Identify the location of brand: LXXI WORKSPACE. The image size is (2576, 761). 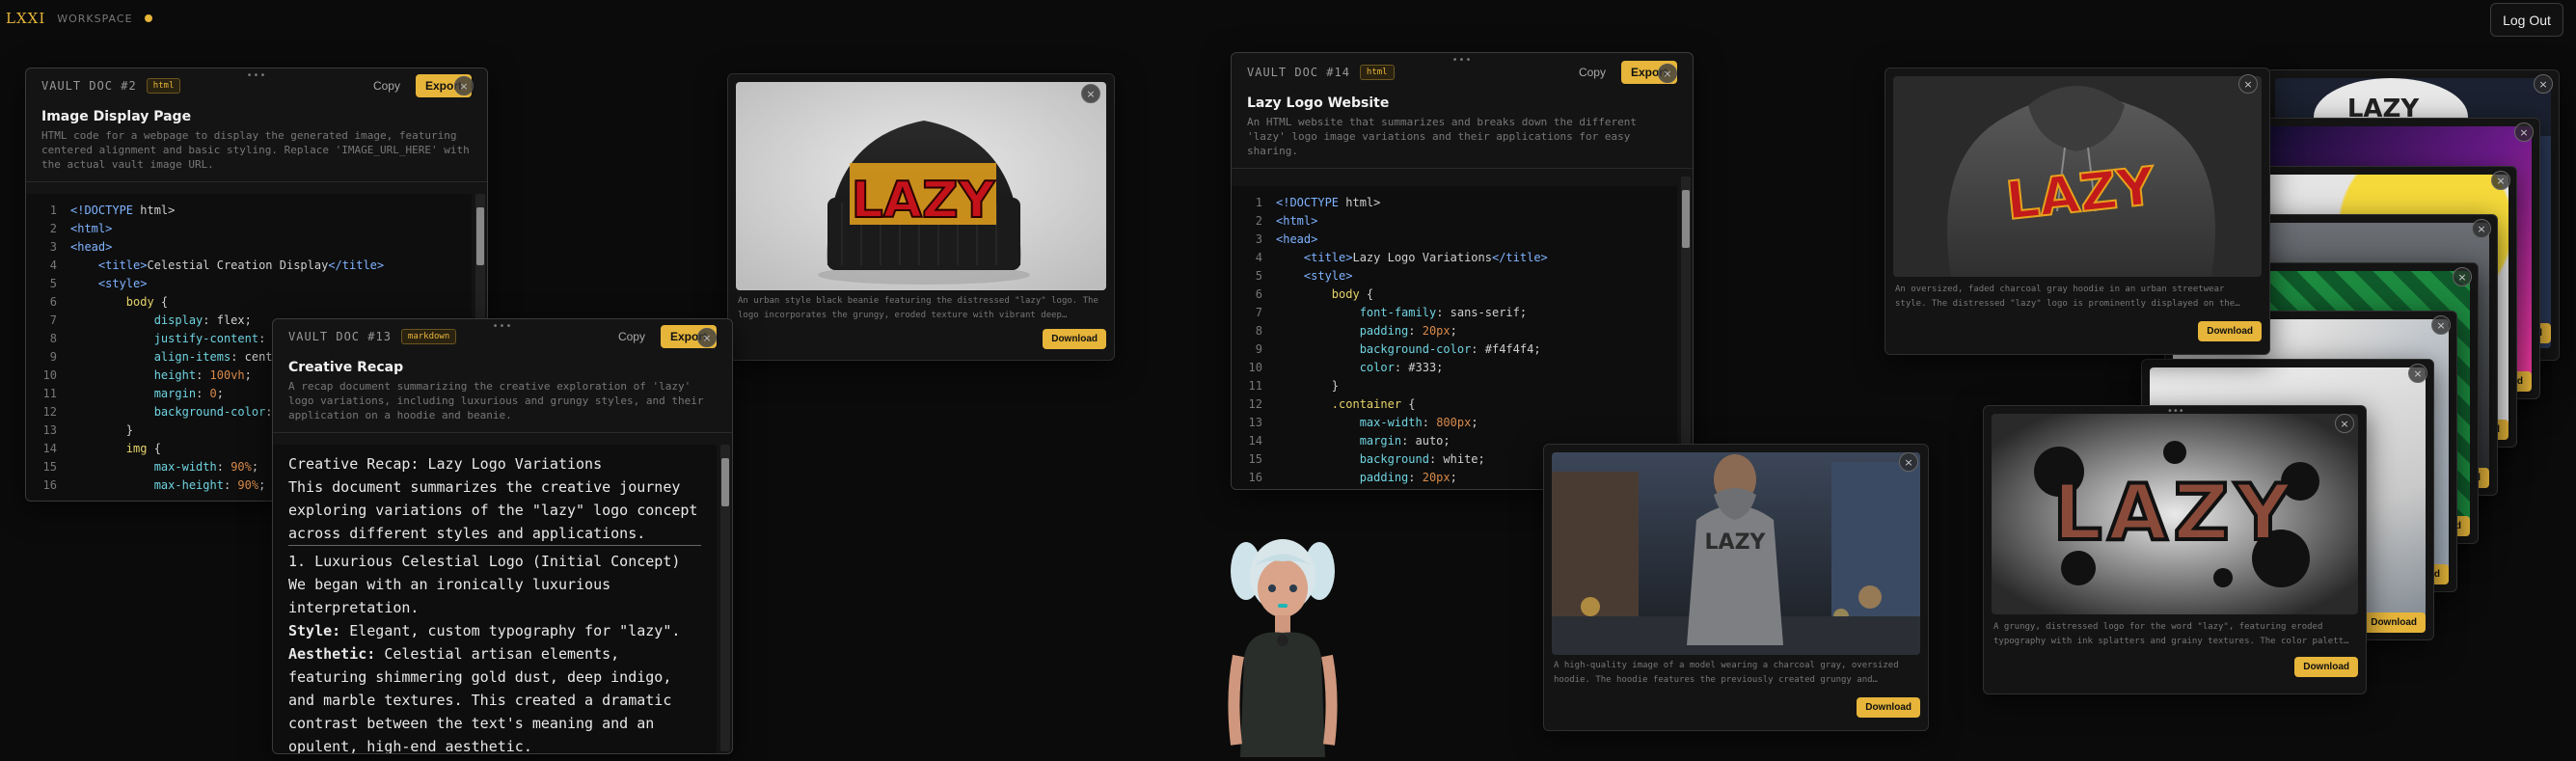
(79, 19).